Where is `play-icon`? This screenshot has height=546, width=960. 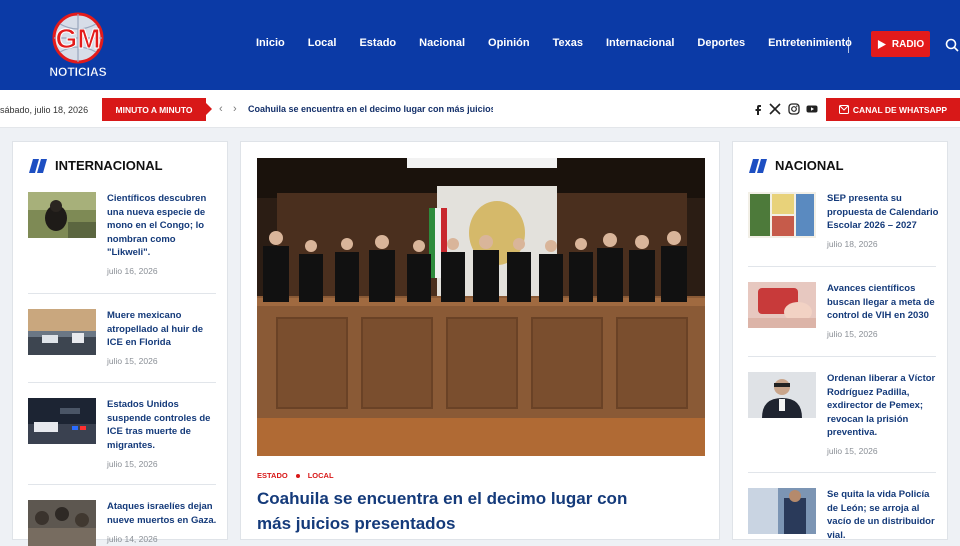
play-icon is located at coordinates (881, 44).